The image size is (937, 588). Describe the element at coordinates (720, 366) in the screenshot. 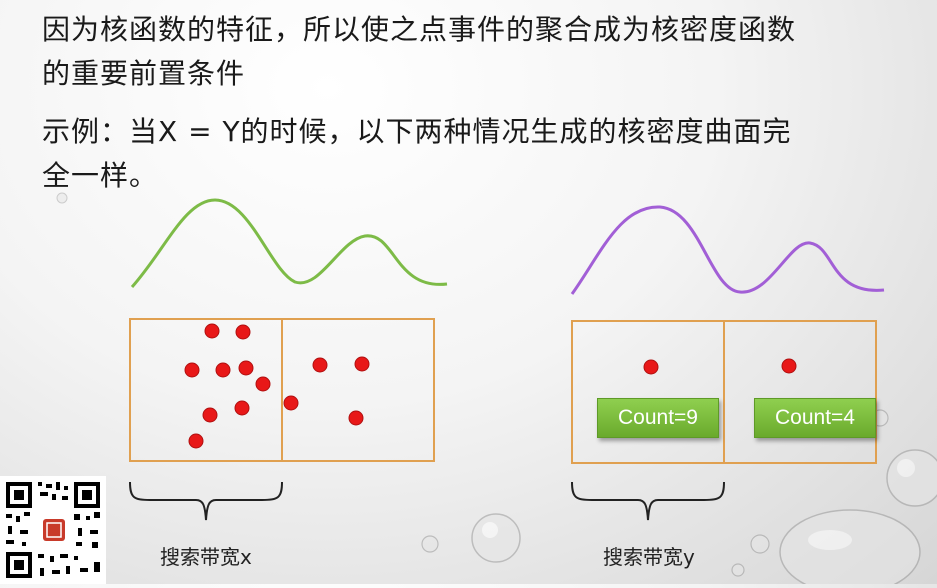

I see `right-points` at that location.